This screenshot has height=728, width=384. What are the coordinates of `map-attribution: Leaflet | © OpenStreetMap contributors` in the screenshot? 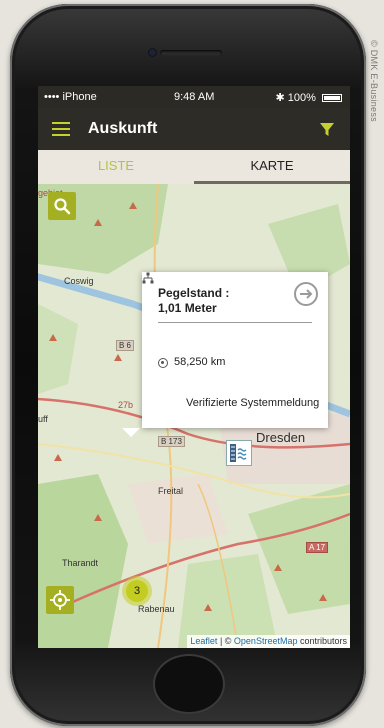 It's located at (268, 641).